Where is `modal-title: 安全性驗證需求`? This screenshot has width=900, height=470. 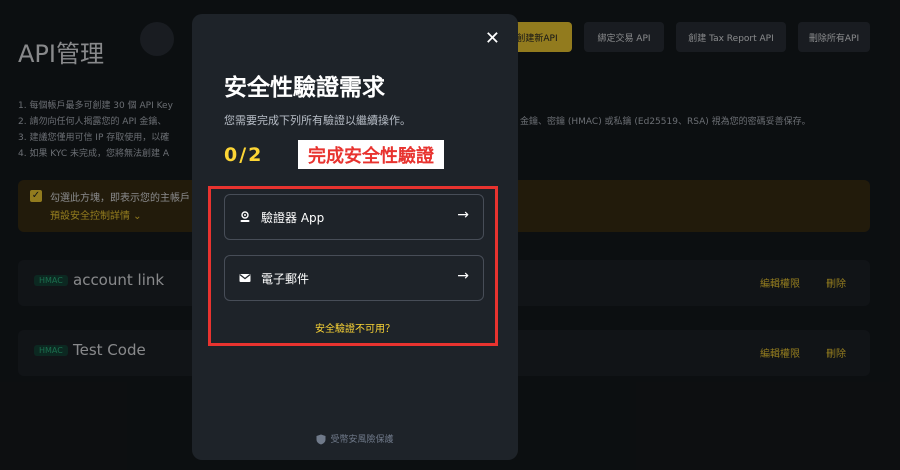 modal-title: 安全性驗證需求 is located at coordinates (304, 88).